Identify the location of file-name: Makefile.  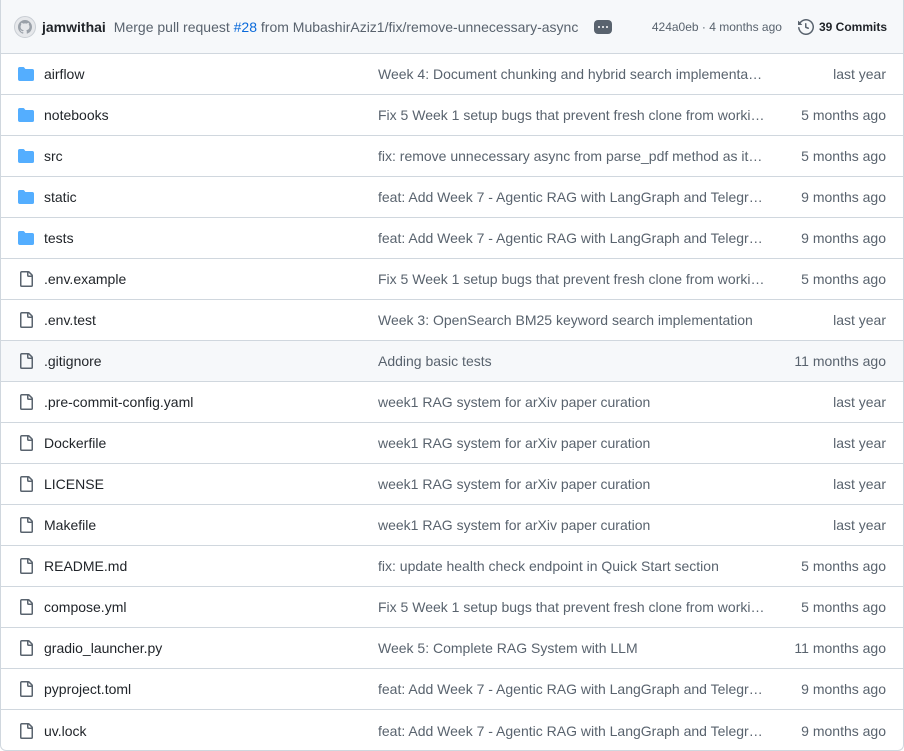
(211, 525).